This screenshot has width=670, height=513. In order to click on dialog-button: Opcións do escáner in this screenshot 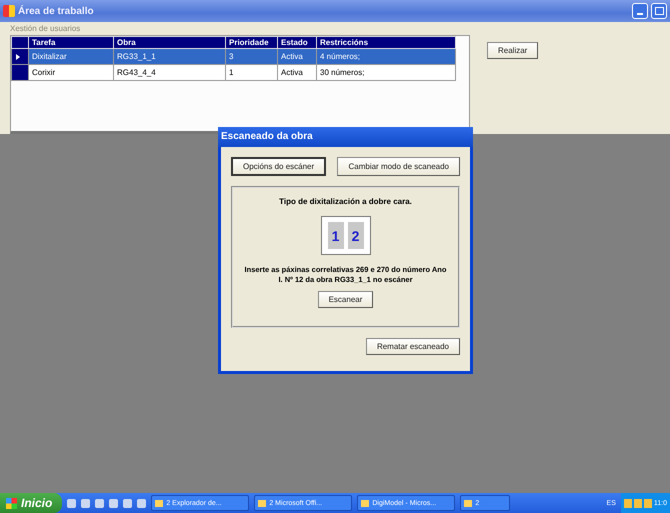, I will do `click(278, 166)`.